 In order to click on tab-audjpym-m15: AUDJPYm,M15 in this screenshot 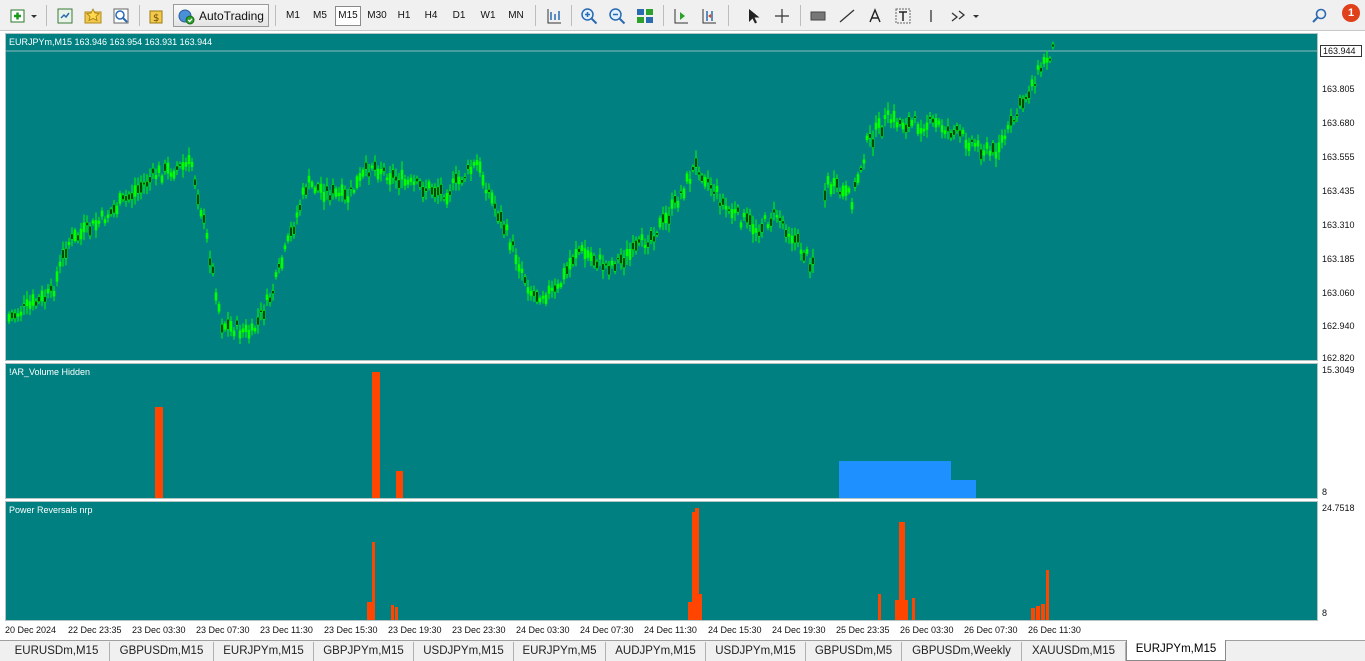, I will do `click(656, 651)`.